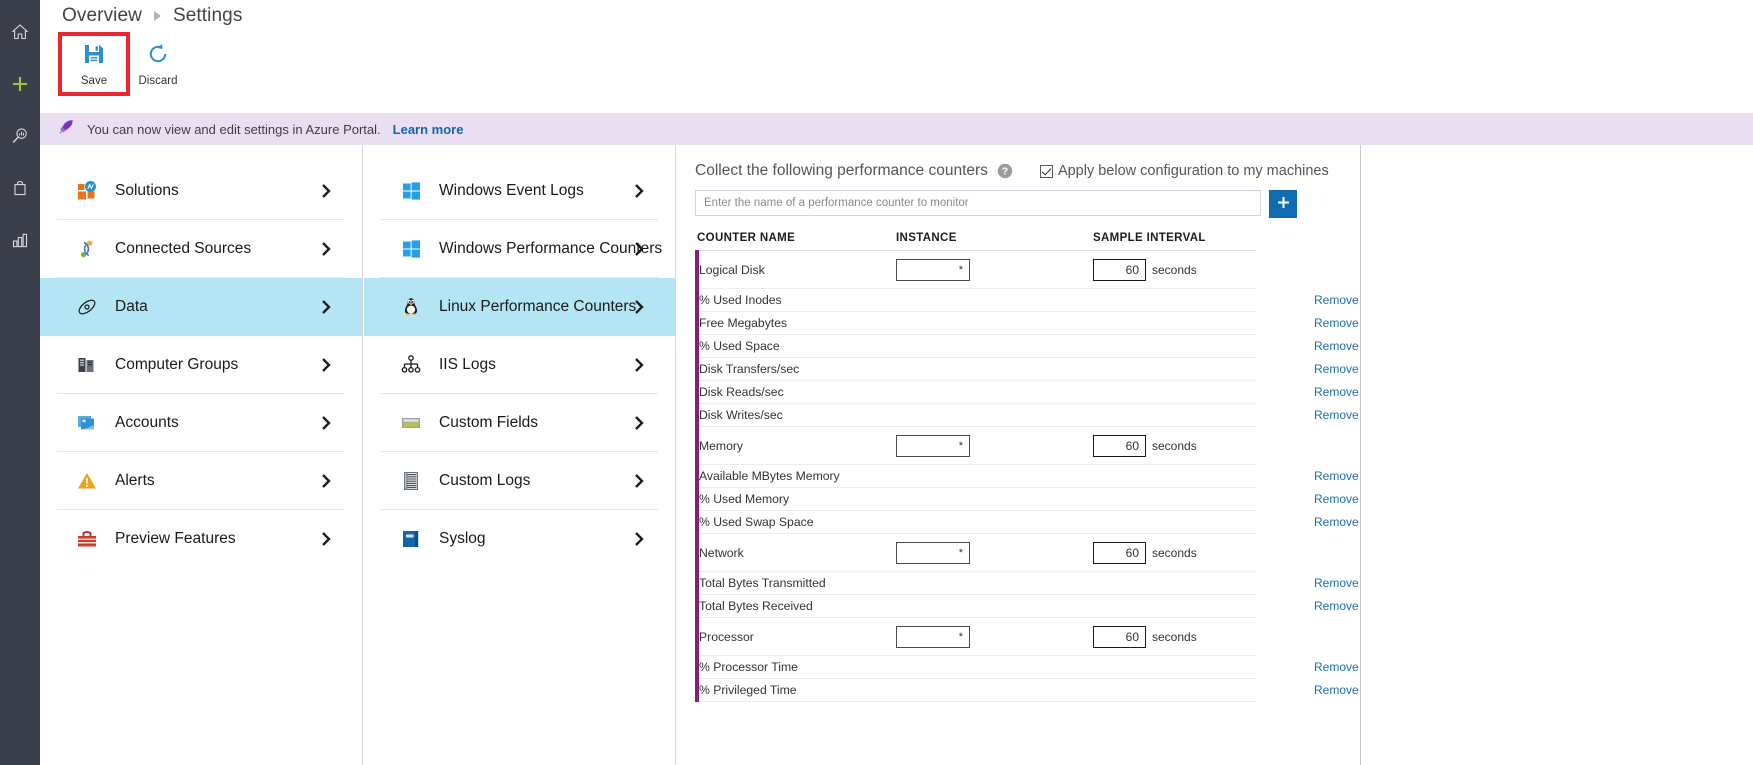 Image resolution: width=1753 pixels, height=765 pixels. What do you see at coordinates (158, 56) in the screenshot?
I see `discard-icon` at bounding box center [158, 56].